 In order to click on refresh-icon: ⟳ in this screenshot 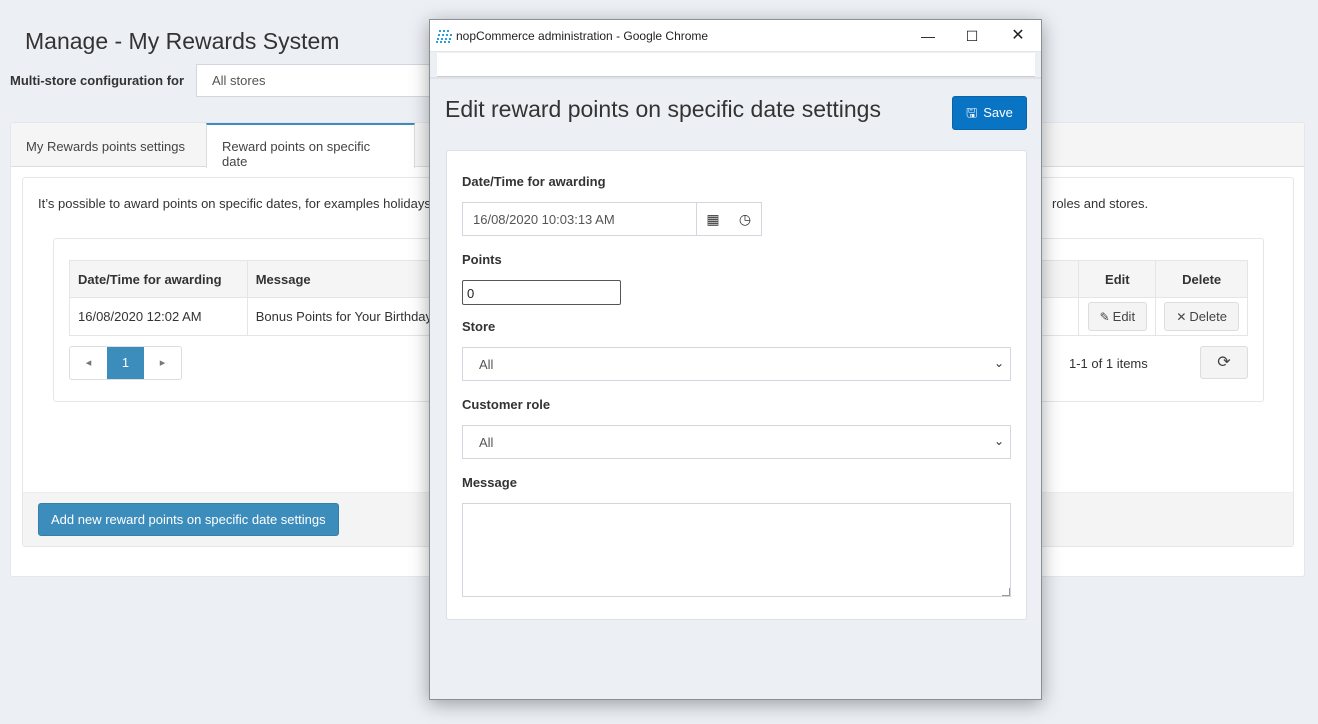, I will do `click(1224, 362)`.